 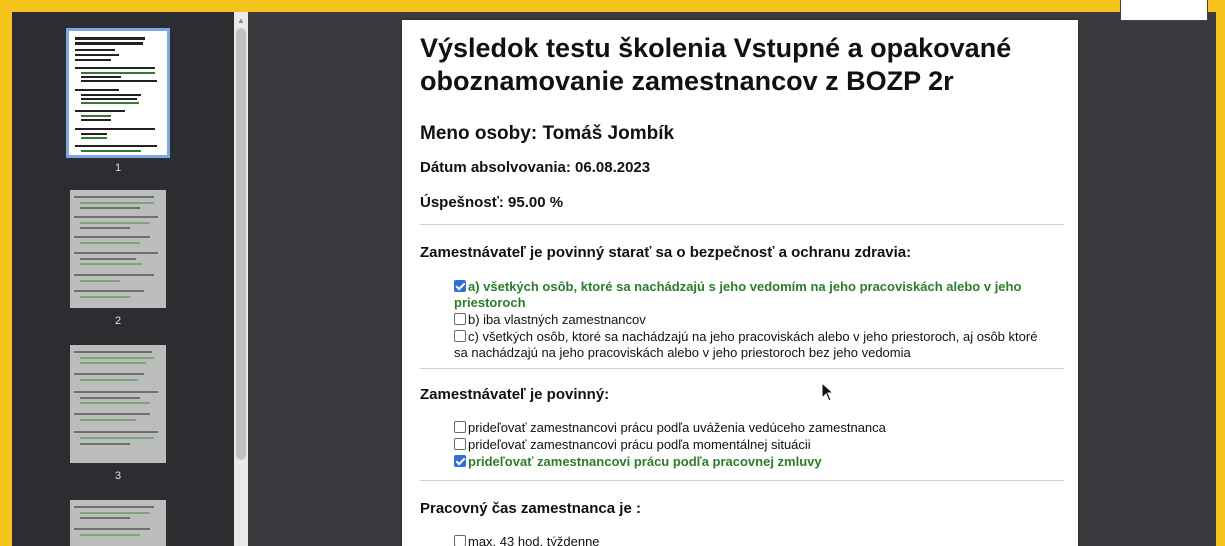 I want to click on thumbnail-label-1: 1, so click(x=118, y=168).